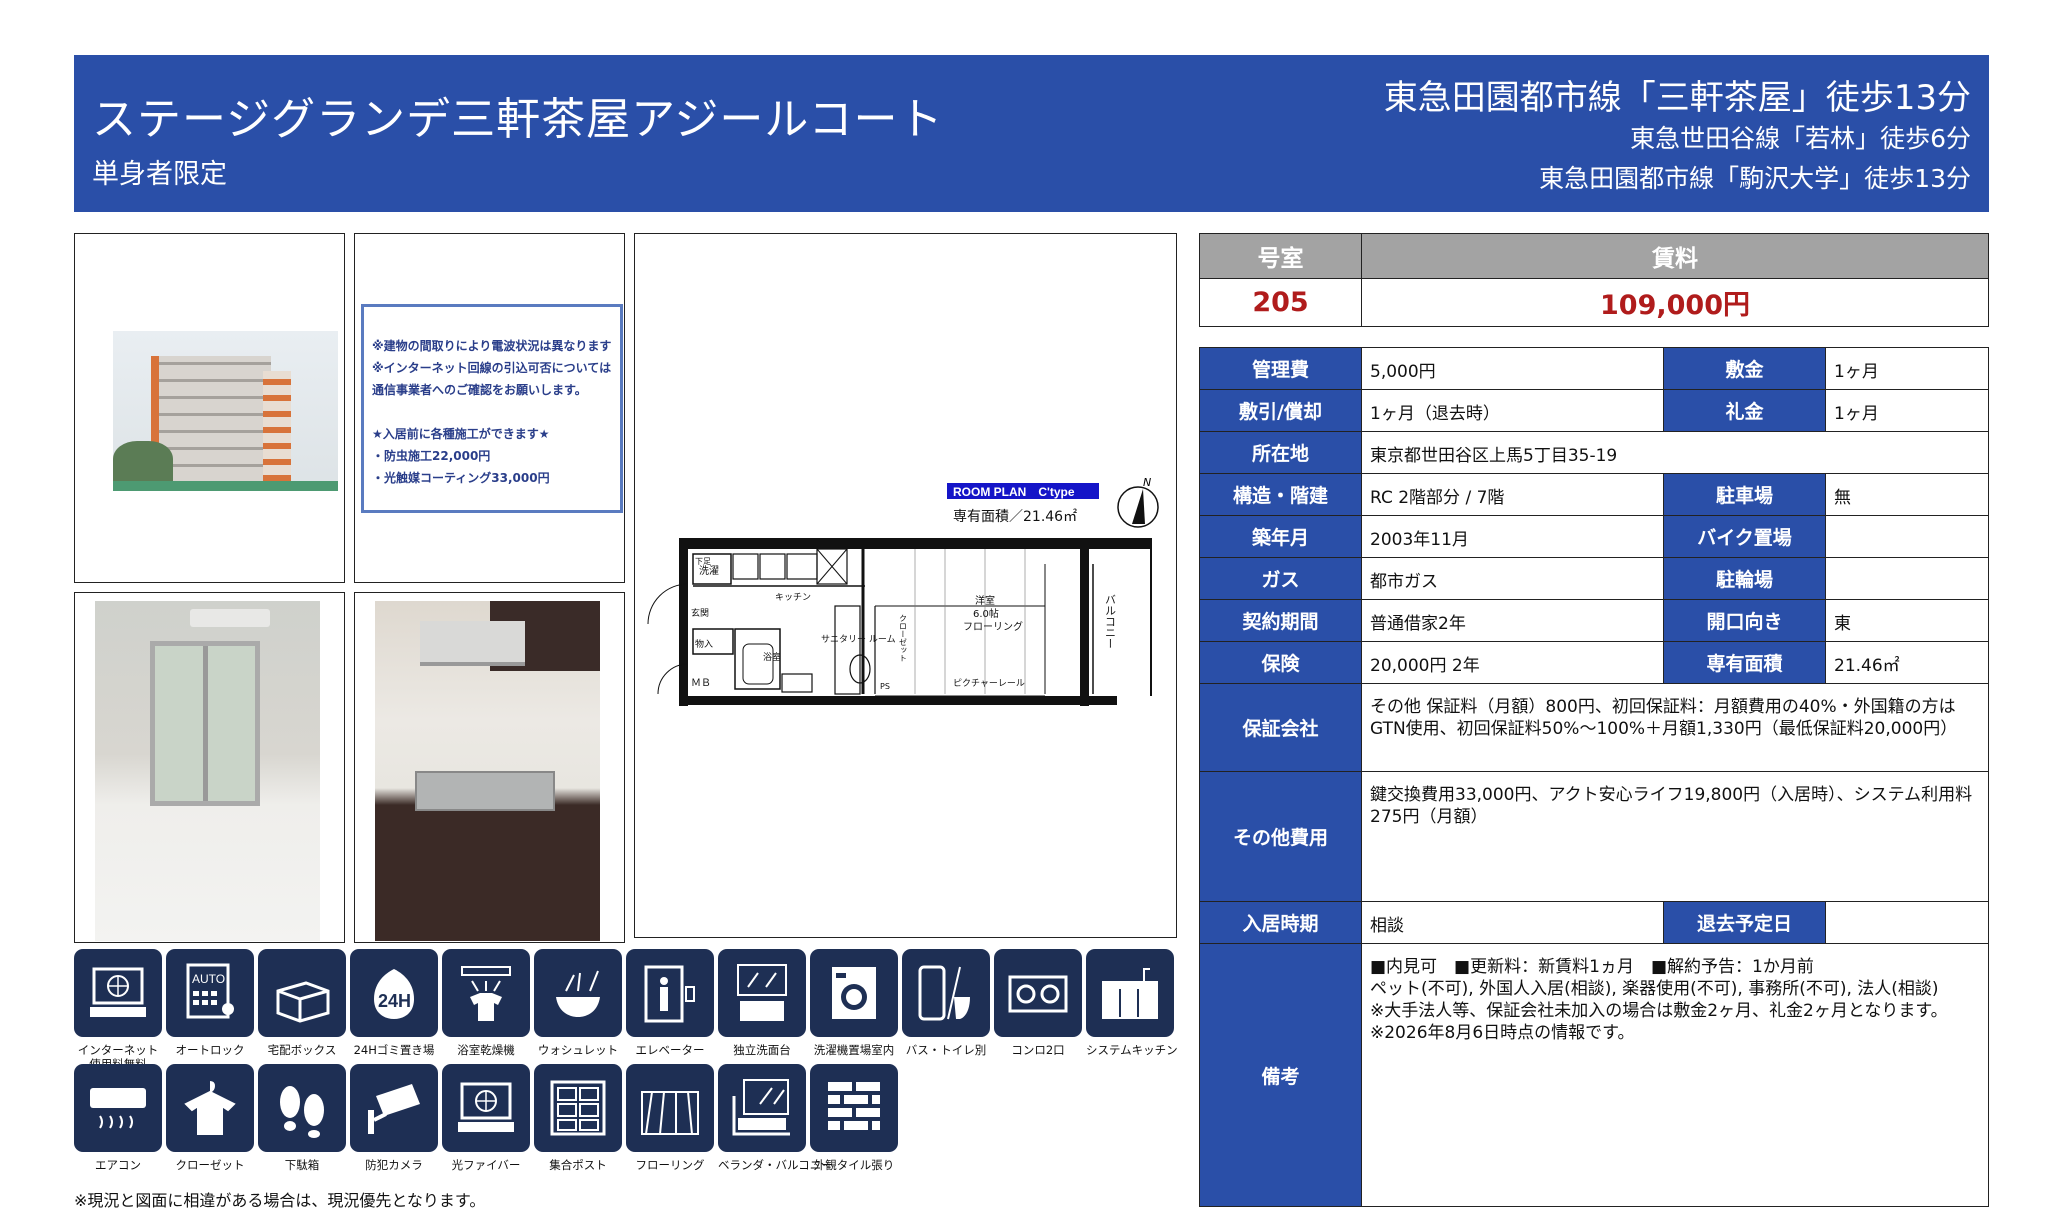 Image resolution: width=2056 pixels, height=1220 pixels. I want to click on label-movein: 入居時期, so click(1280, 922).